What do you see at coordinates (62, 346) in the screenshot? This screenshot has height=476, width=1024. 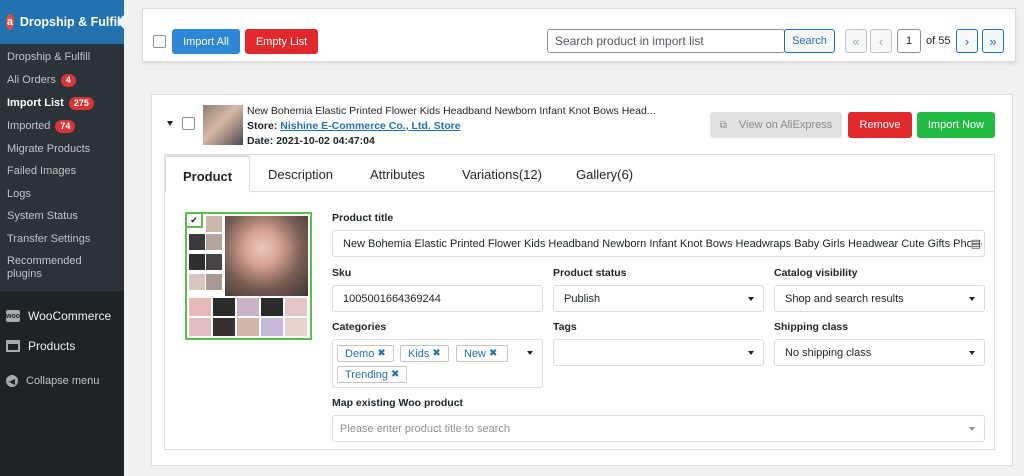 I see `menu-item-products: Products` at bounding box center [62, 346].